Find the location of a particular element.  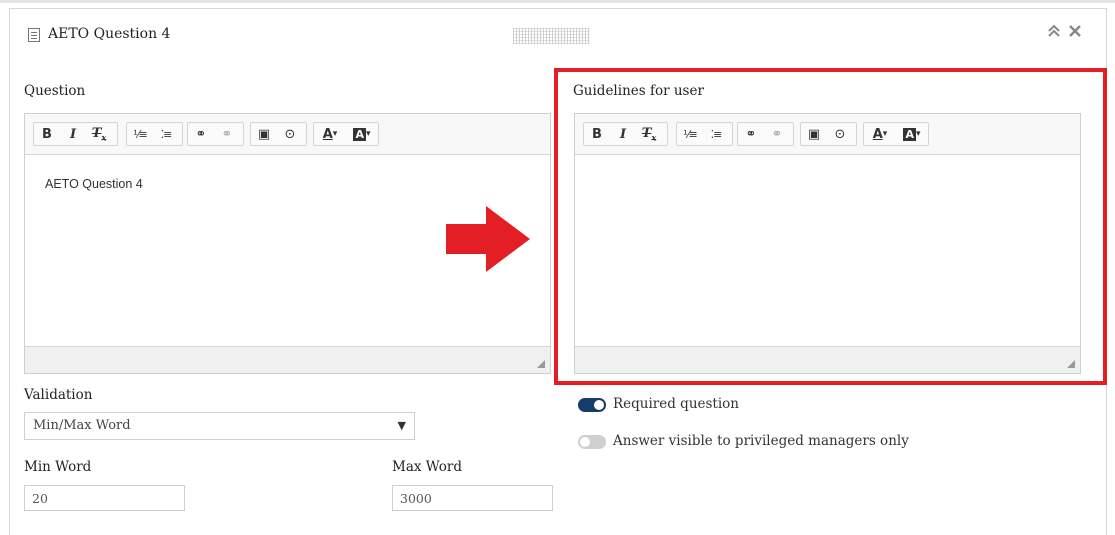

media-group: ▣ ⊙ is located at coordinates (278, 134).